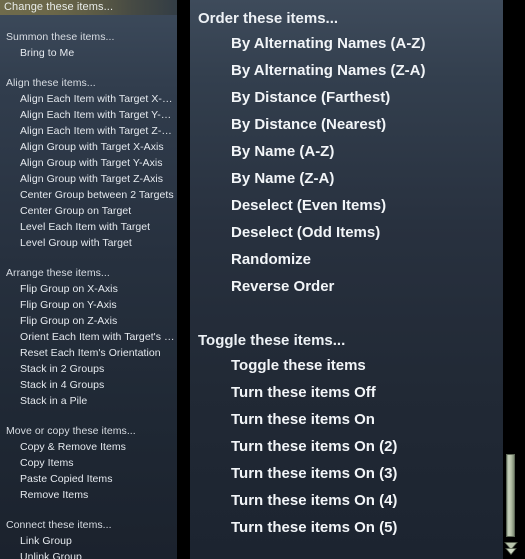  I want to click on menu-item: Turn these items On (3), so click(346, 473).